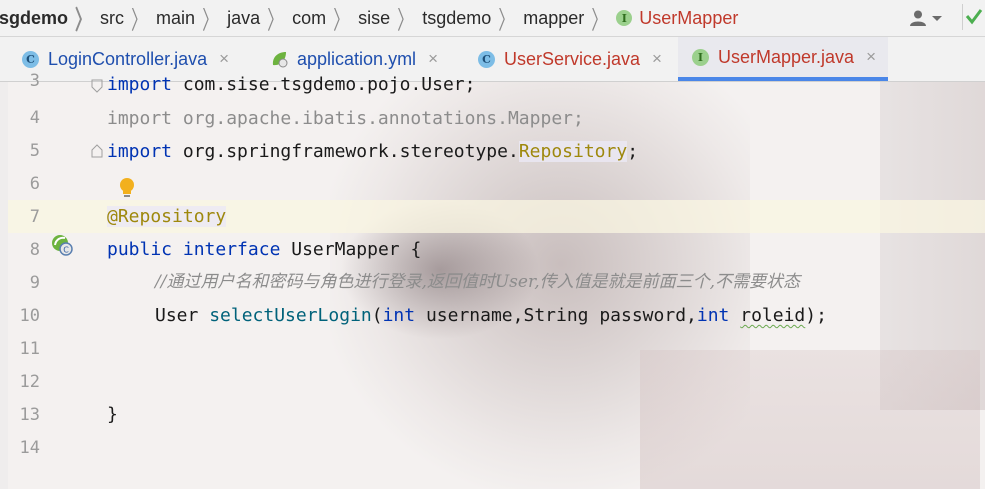 This screenshot has height=489, width=985. Describe the element at coordinates (50, 21) in the screenshot. I see `breadcrumb-item-project: tsgdemo 〉` at that location.